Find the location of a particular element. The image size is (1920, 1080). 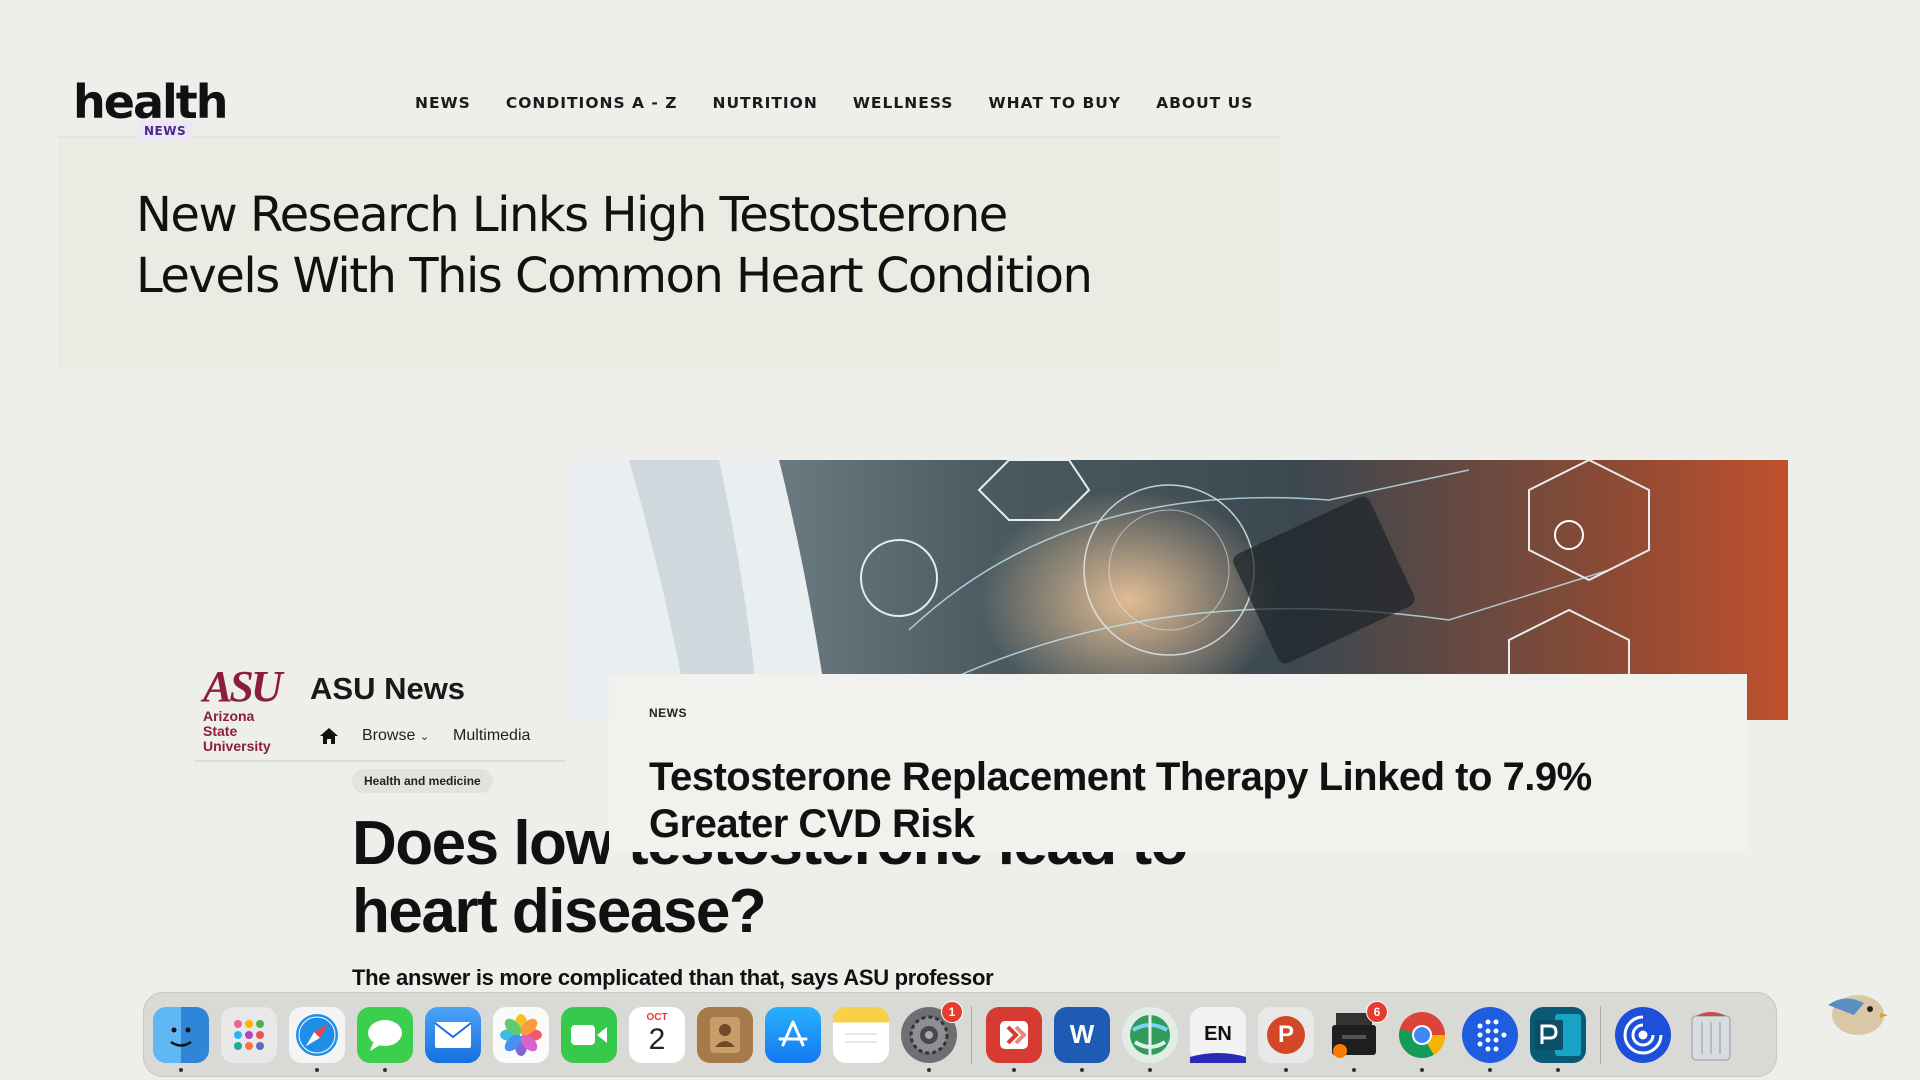

input-language-icon: EN is located at coordinates (1218, 1034).